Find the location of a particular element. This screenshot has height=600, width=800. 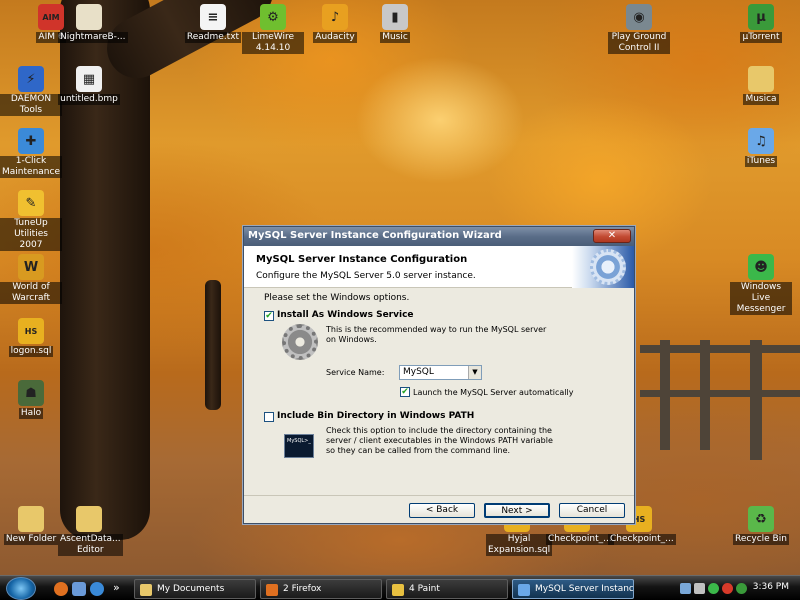

show-desktop-icon is located at coordinates (79, 589).